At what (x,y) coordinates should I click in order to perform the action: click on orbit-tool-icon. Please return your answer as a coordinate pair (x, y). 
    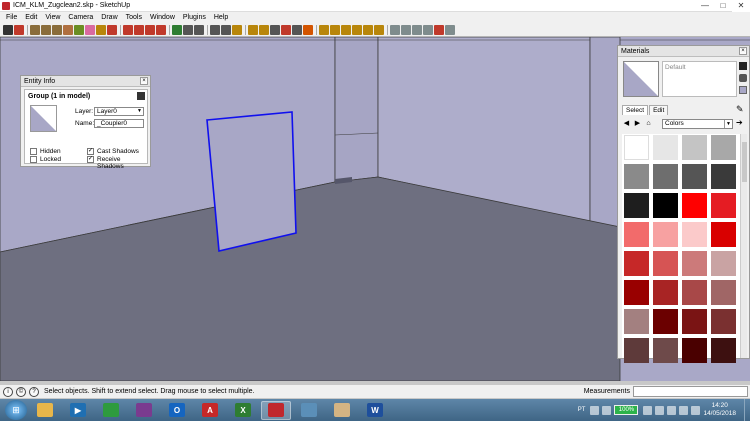
    Looking at the image, I should click on (177, 29).